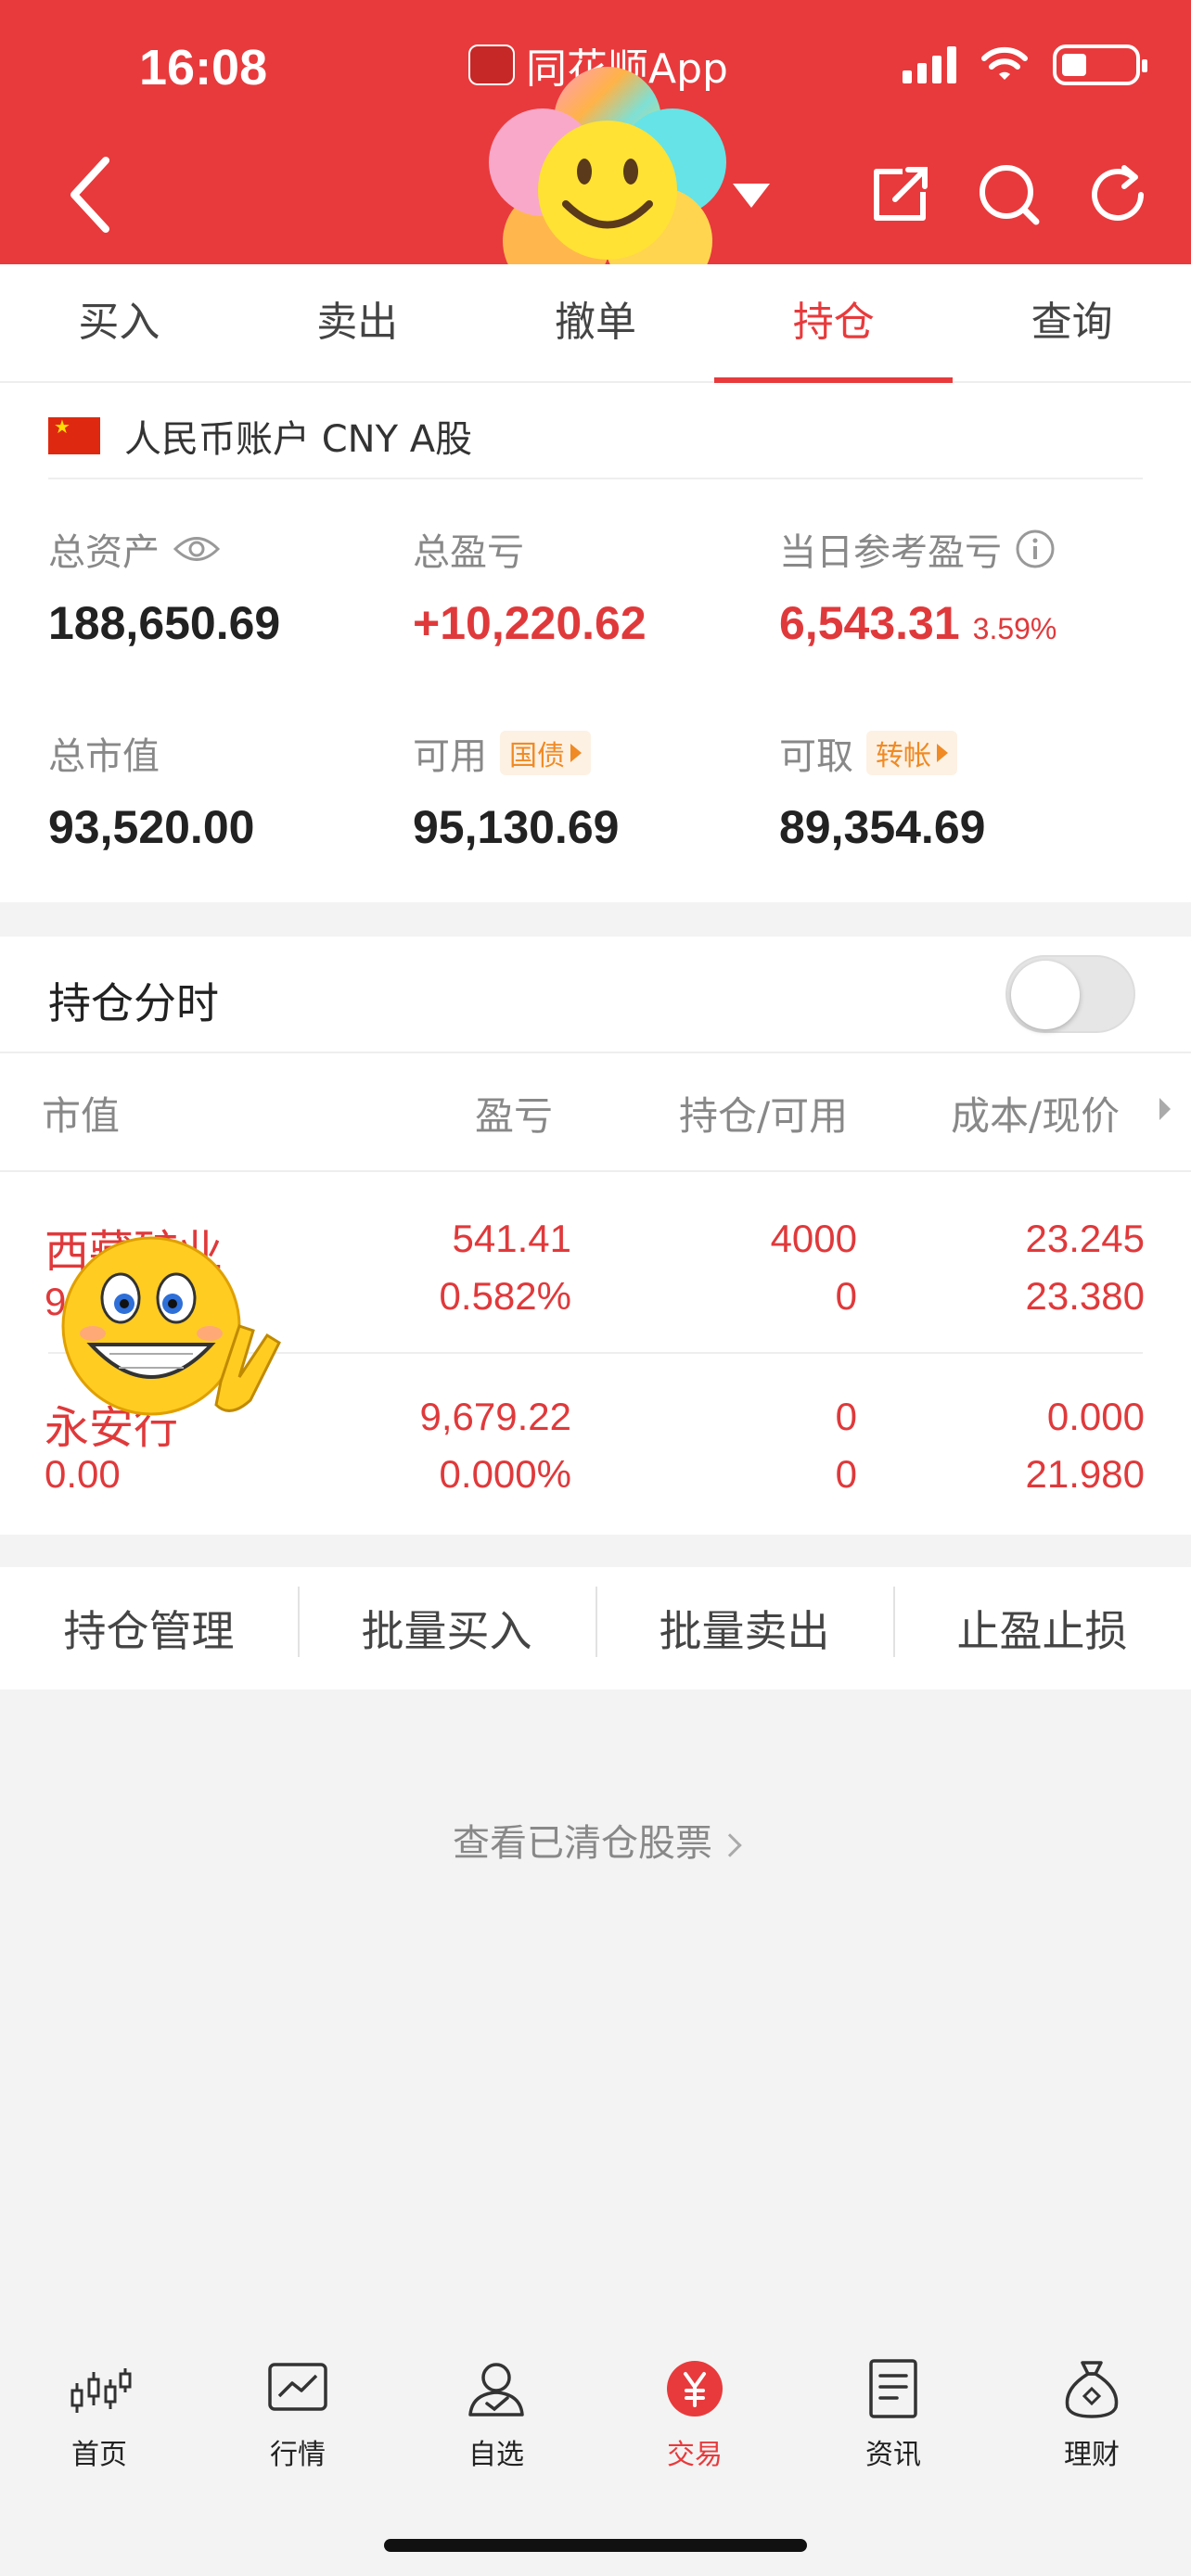 The width and height of the screenshot is (1191, 2576). Describe the element at coordinates (298, 440) in the screenshot. I see `account-name: 人民币账户 CNY A股` at that location.